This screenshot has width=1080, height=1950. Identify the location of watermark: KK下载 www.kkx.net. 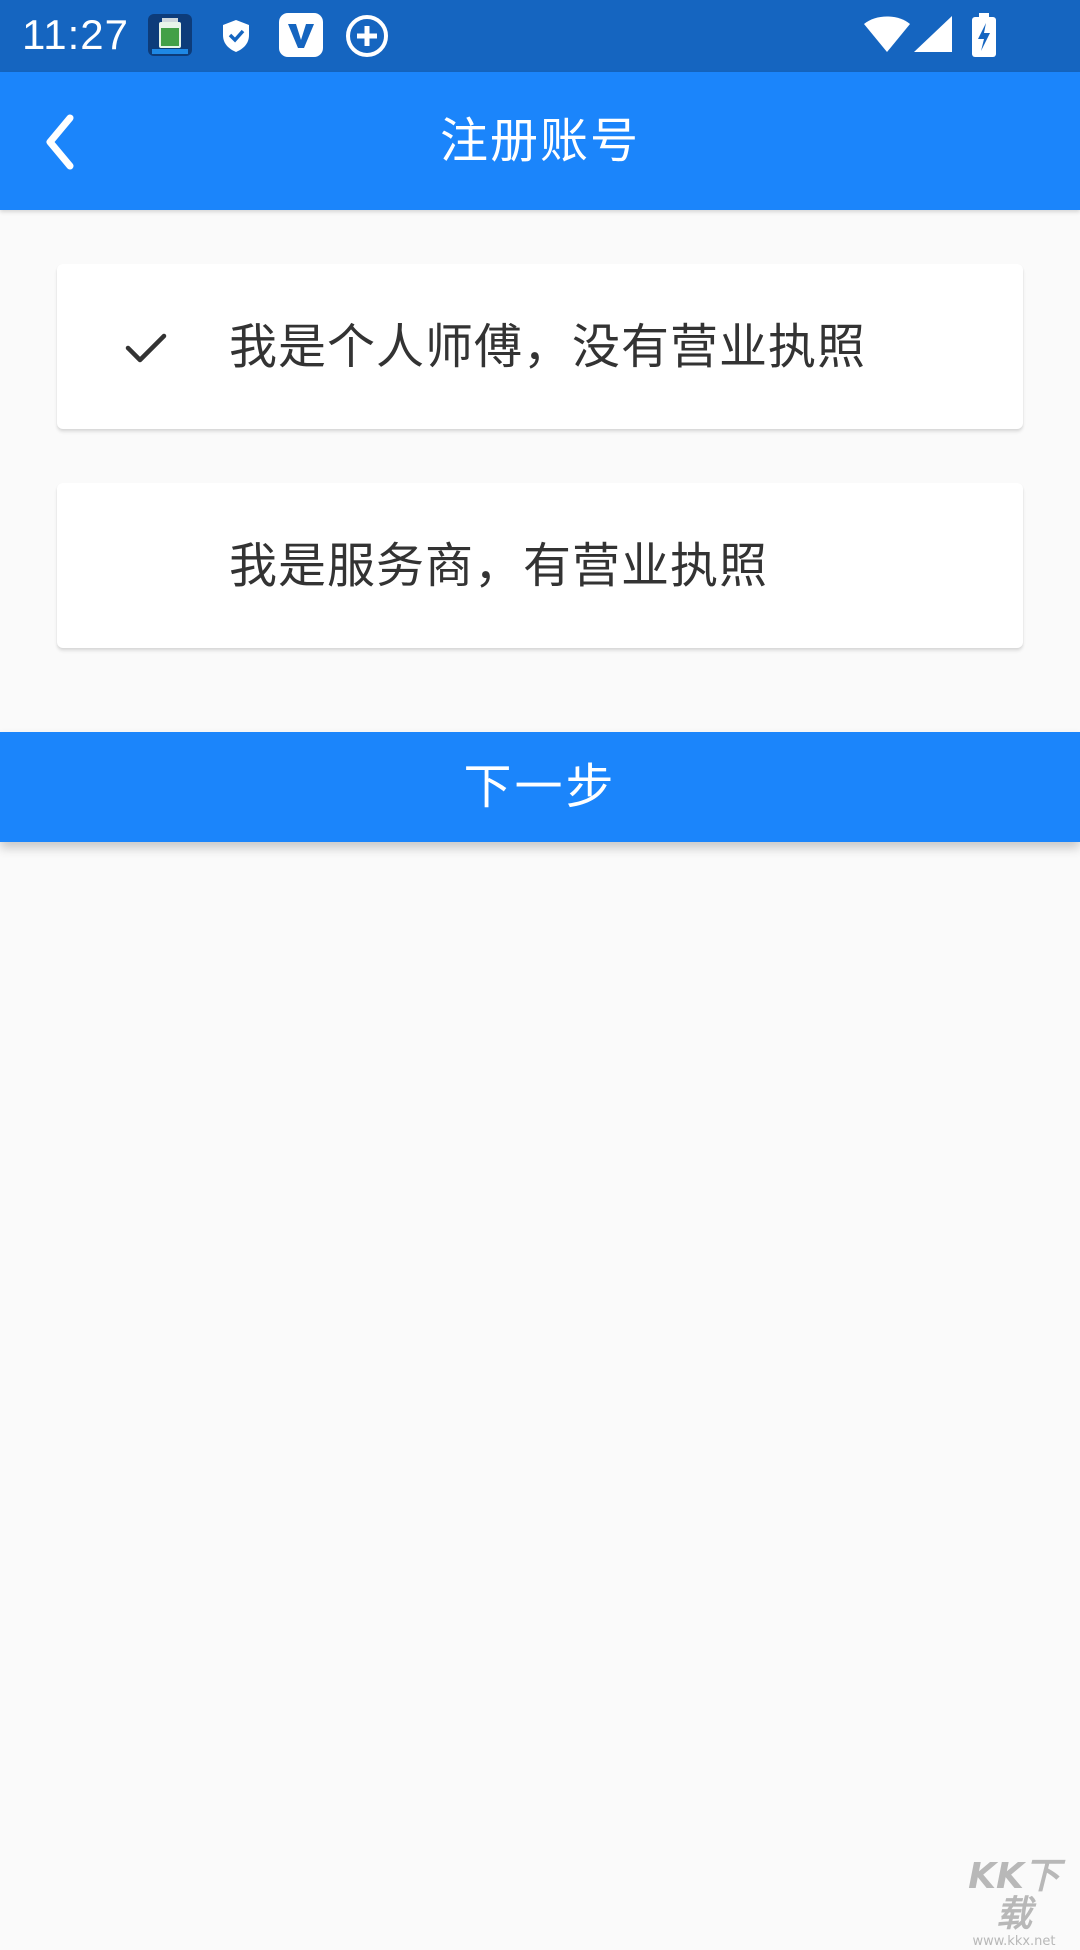
(1014, 1904).